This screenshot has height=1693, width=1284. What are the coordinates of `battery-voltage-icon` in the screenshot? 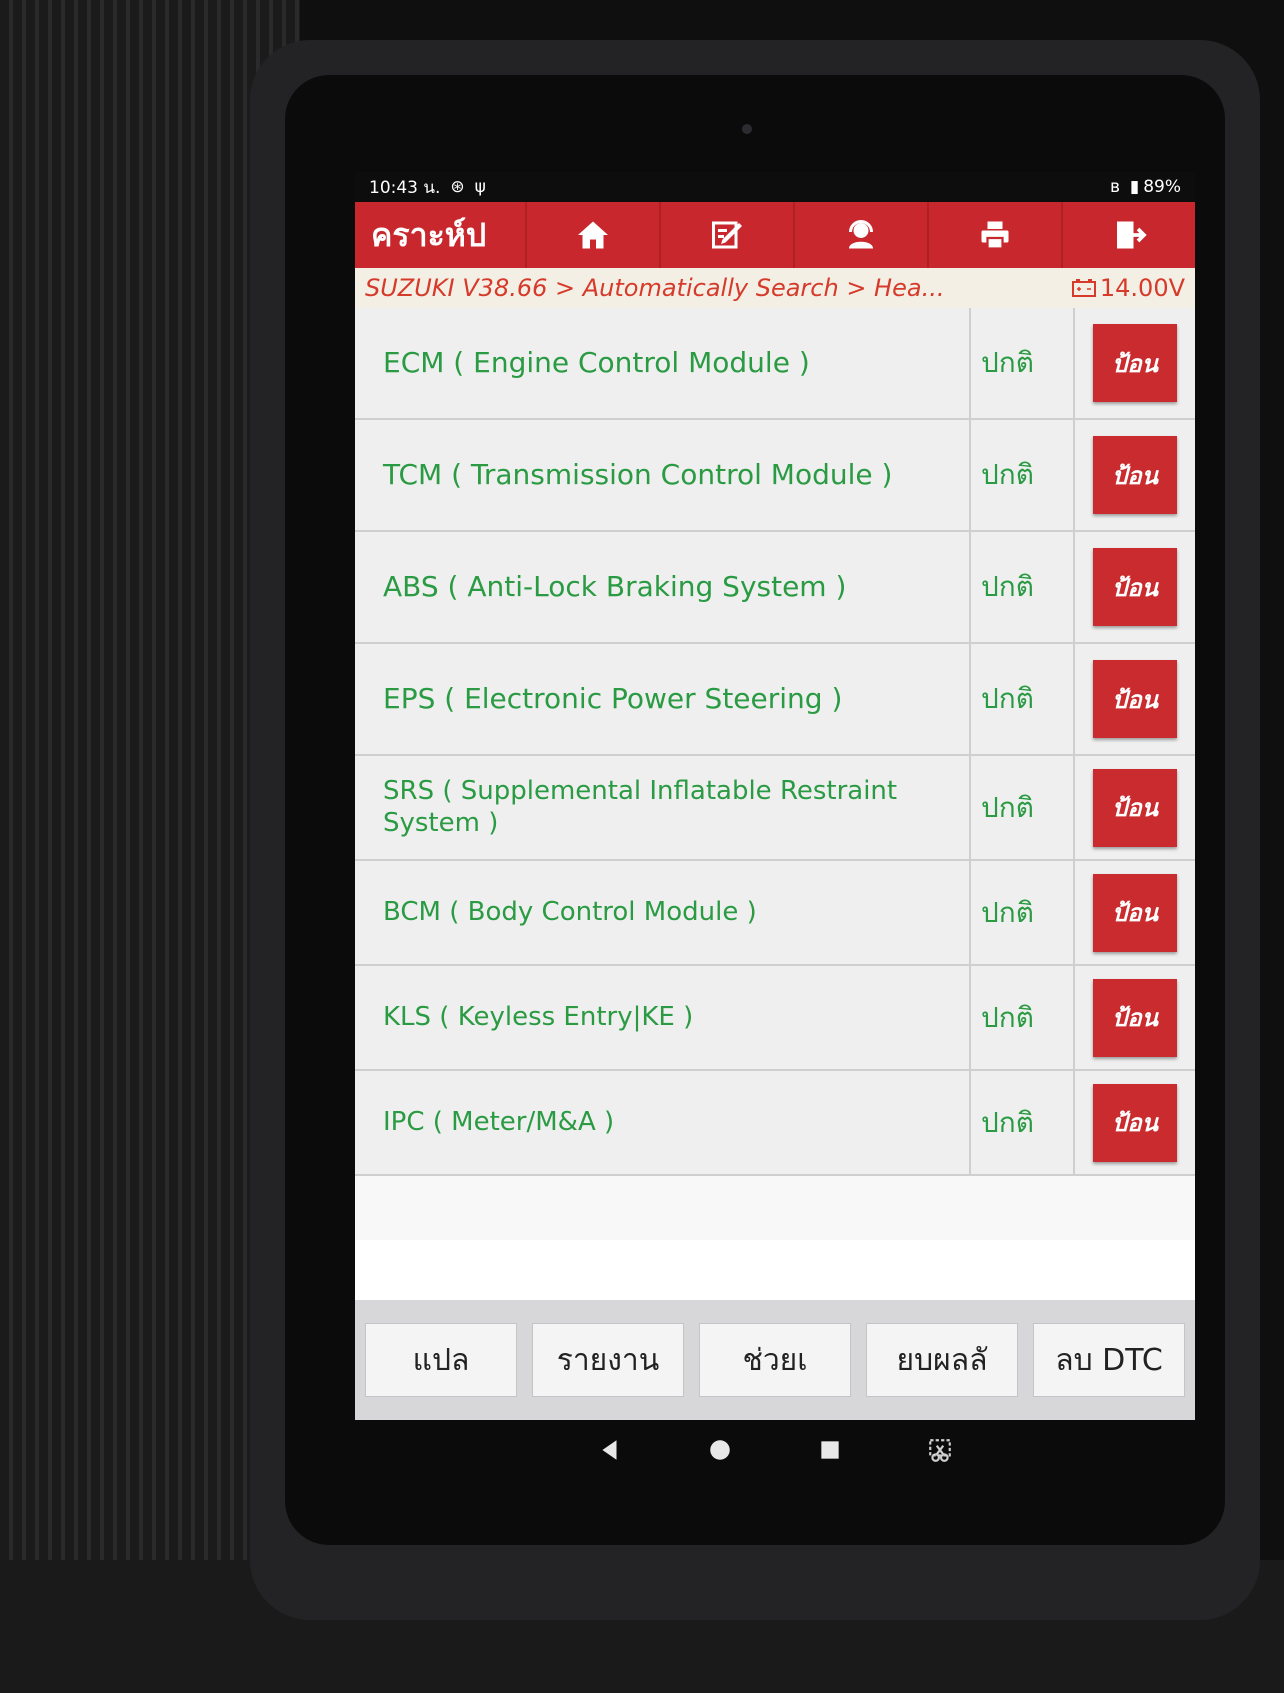 It's located at (1083, 288).